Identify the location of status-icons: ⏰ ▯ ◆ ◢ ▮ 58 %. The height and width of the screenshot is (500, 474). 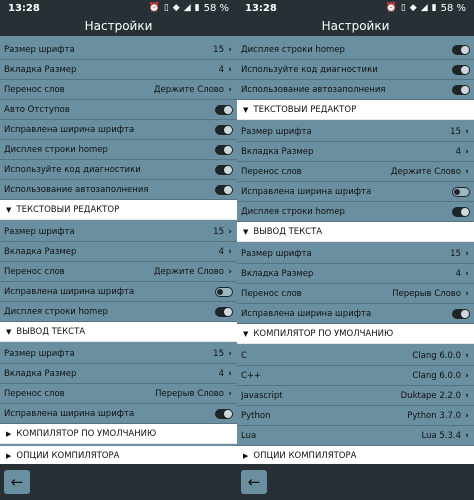
(426, 8).